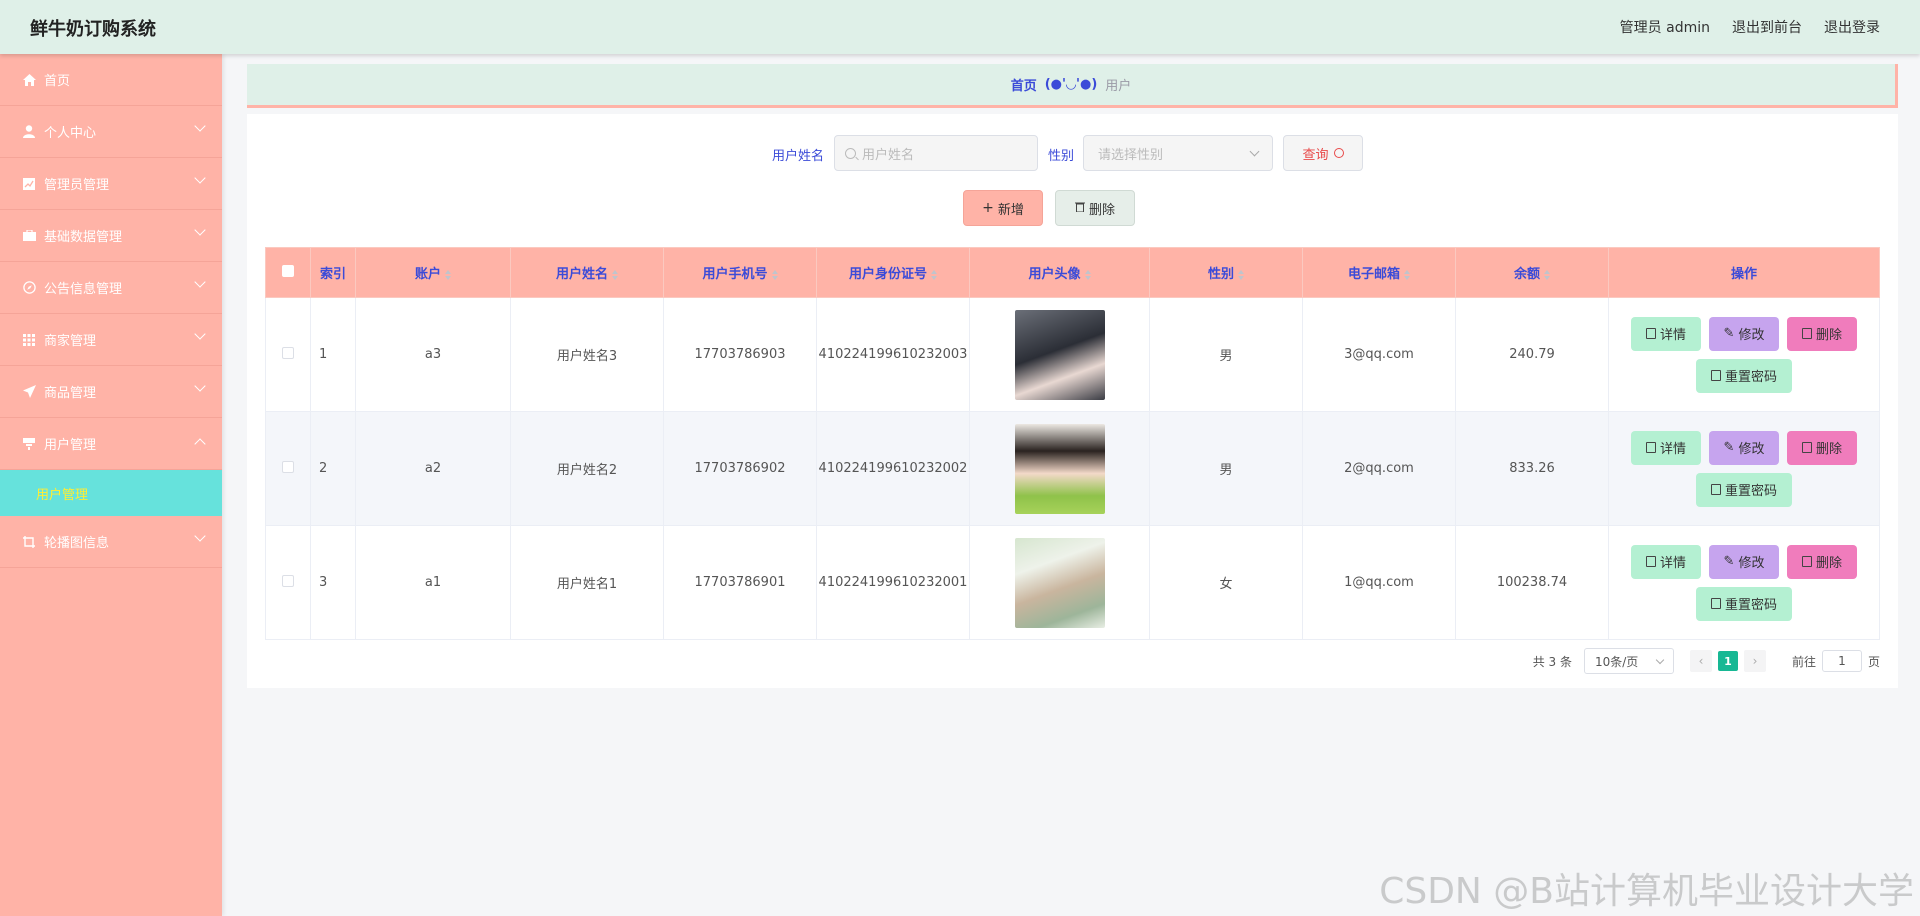 The height and width of the screenshot is (916, 1920). I want to click on admin-user-link: 管理员 admin, so click(1665, 27).